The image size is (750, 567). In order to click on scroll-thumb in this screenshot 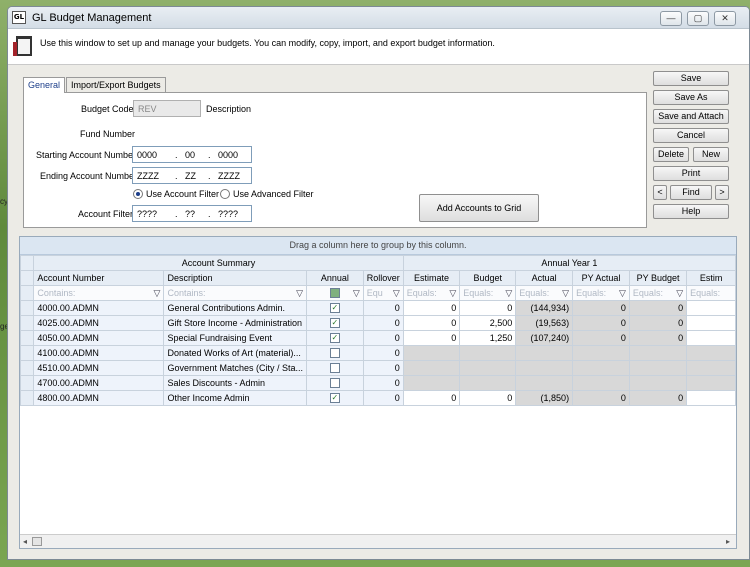, I will do `click(37, 541)`.